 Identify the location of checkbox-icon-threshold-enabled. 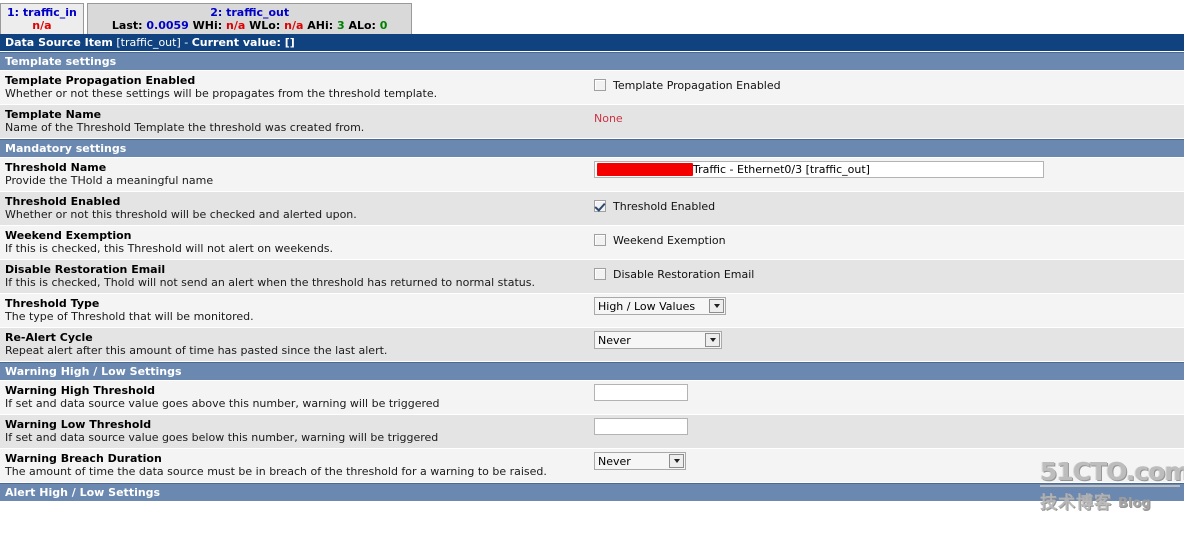
(600, 206).